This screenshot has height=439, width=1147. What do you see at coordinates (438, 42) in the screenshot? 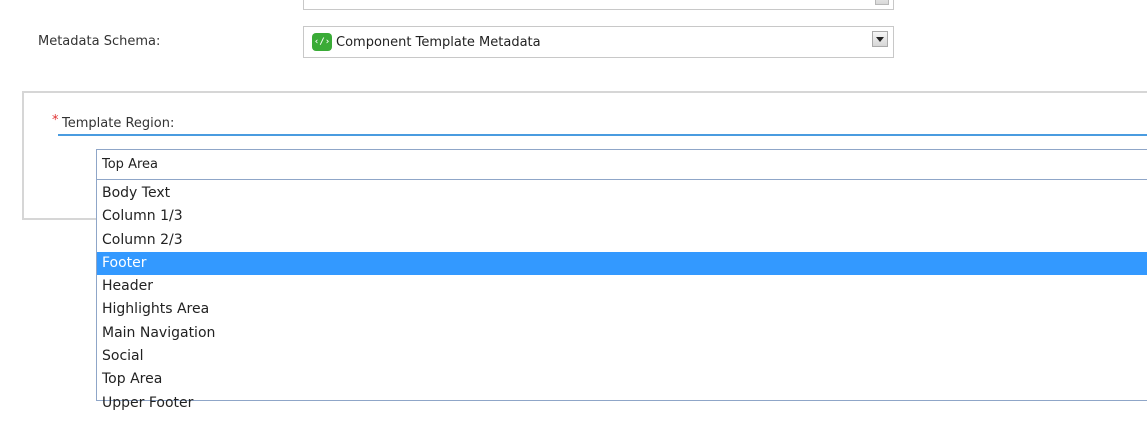
I see `metadata-schema-value: Component Template Metadata` at bounding box center [438, 42].